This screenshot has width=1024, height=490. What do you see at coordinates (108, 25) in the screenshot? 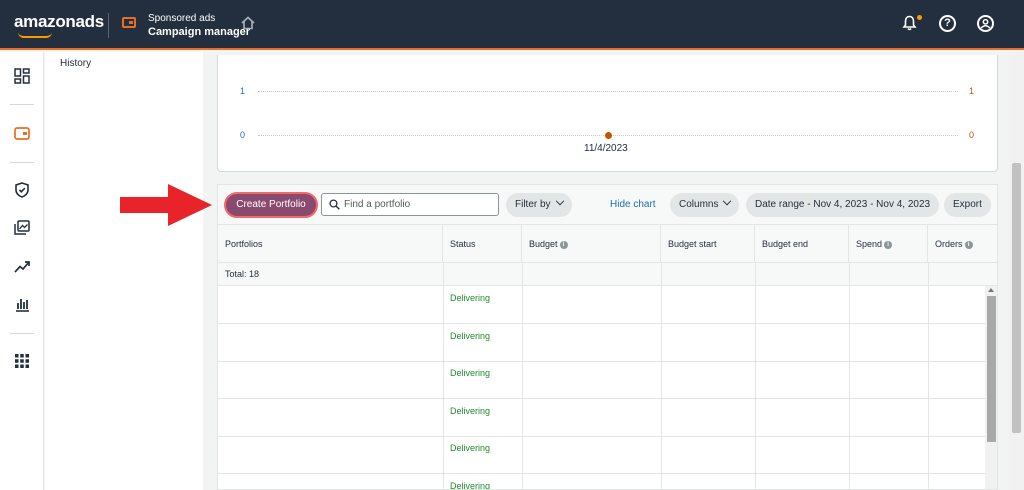
I see `header-divider` at bounding box center [108, 25].